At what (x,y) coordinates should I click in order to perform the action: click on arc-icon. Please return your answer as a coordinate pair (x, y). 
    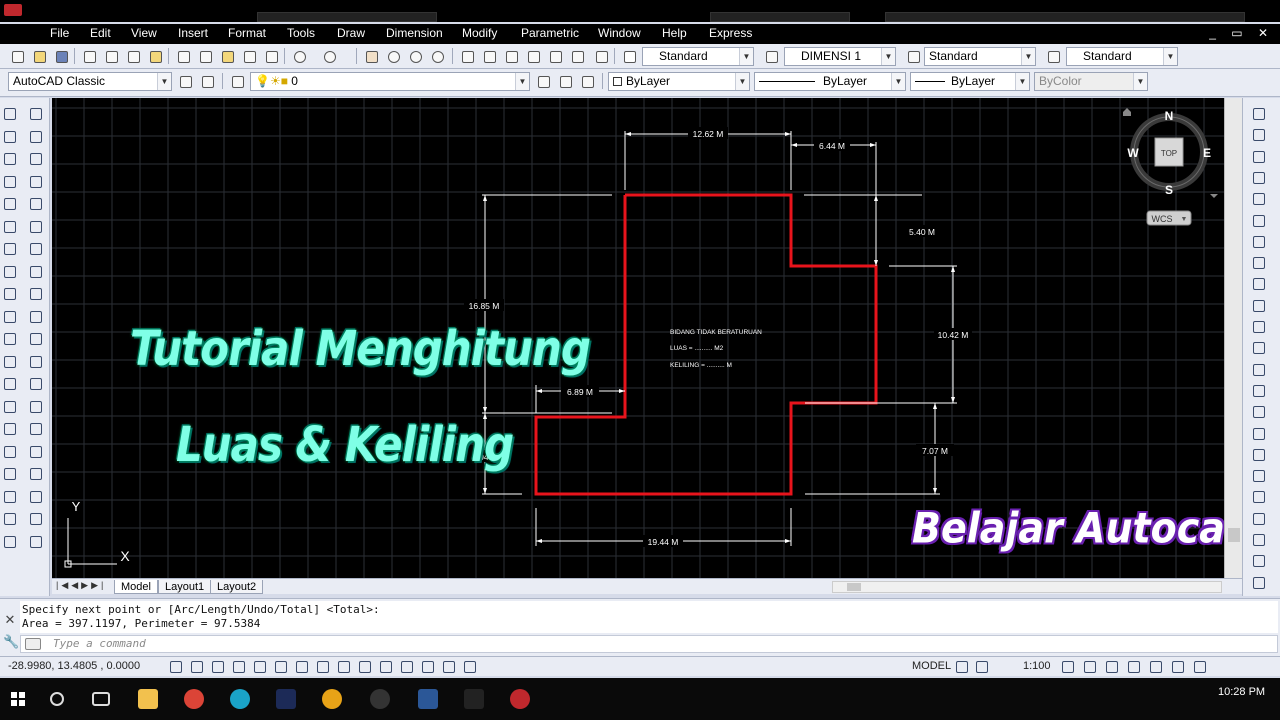
    Looking at the image, I should click on (10, 227).